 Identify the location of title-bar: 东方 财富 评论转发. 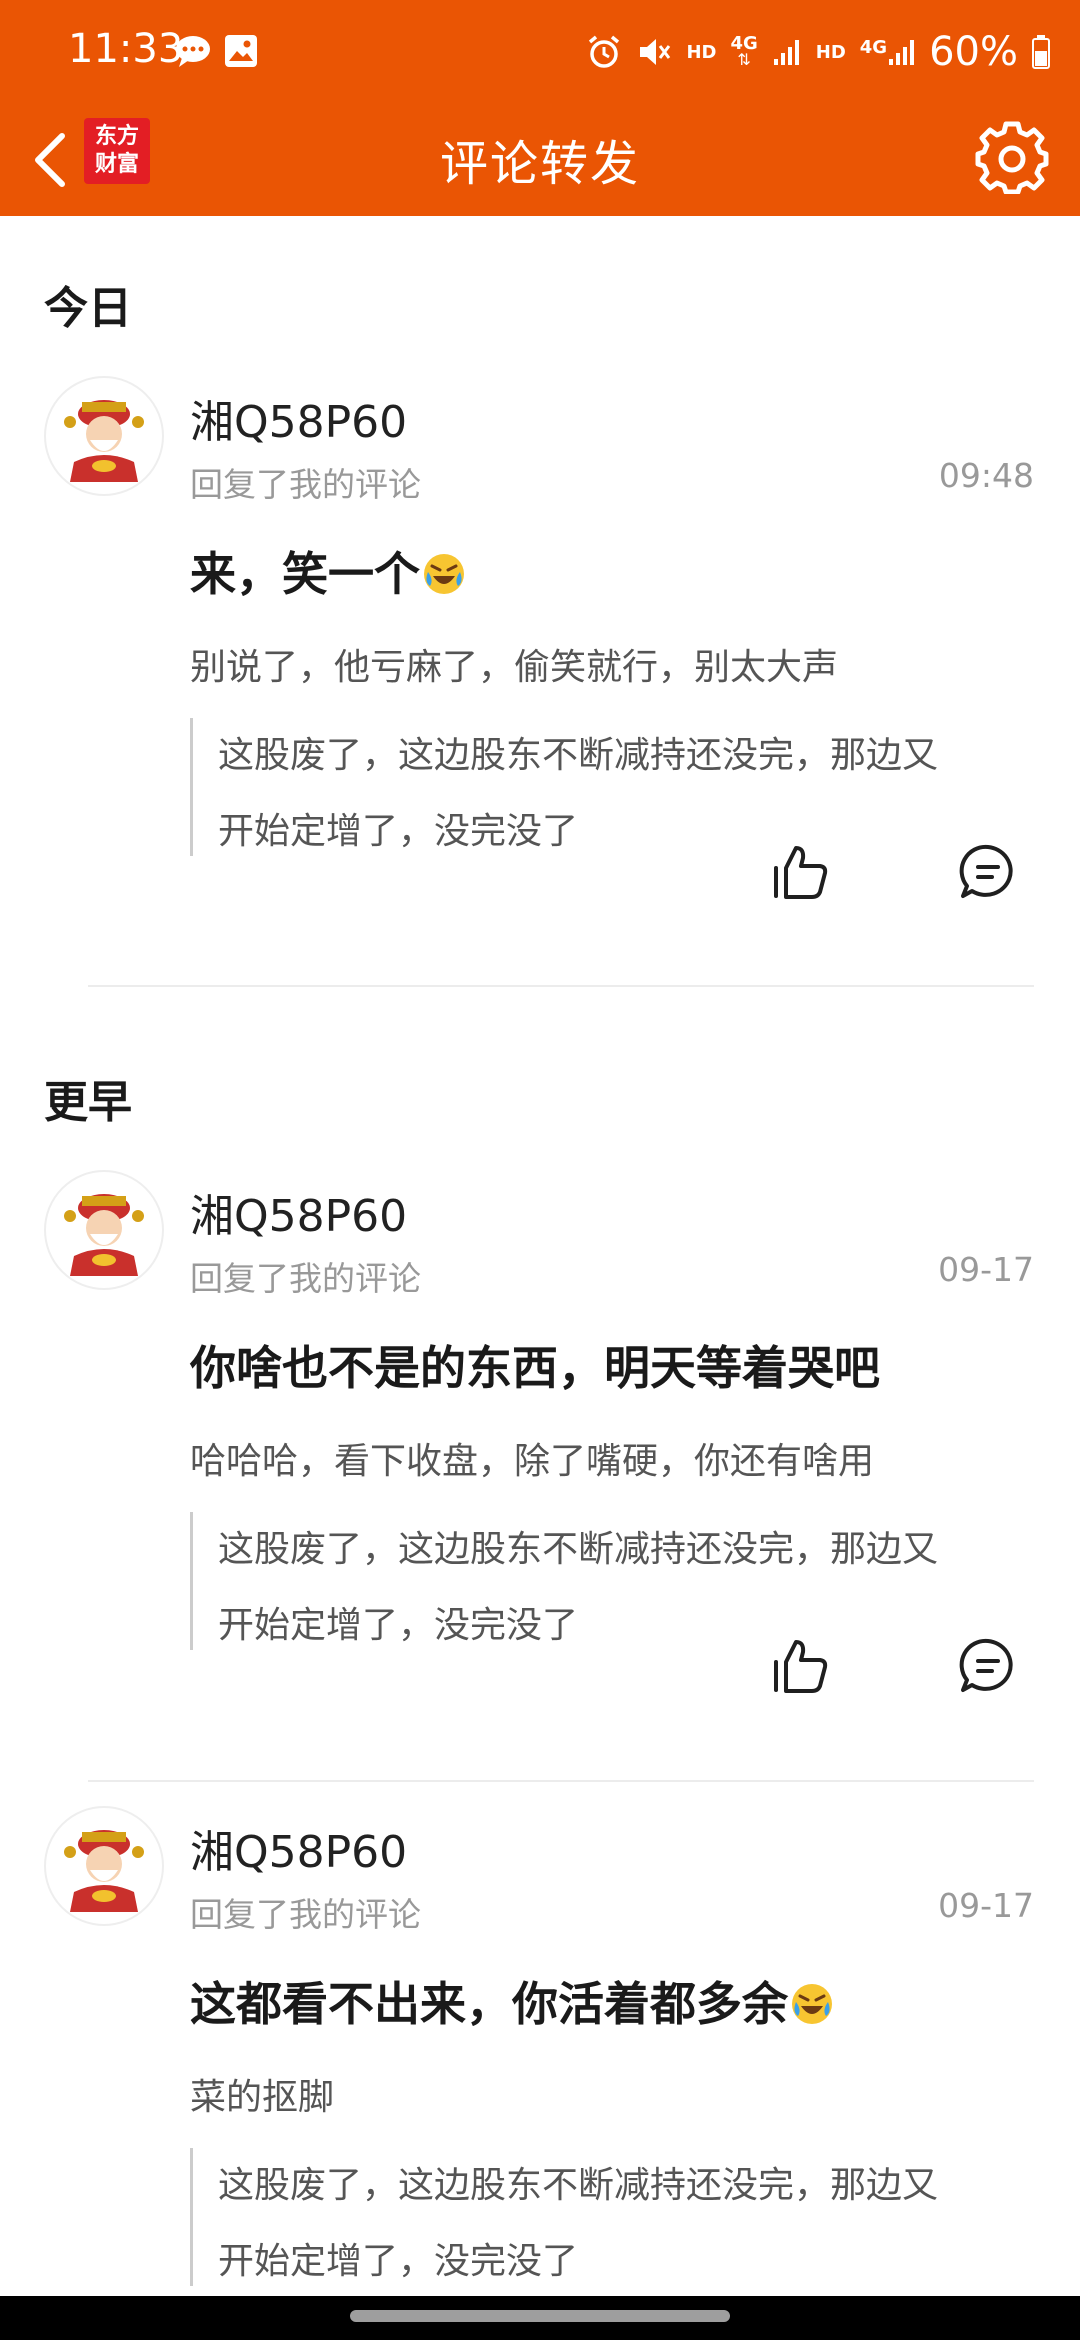
(540, 160).